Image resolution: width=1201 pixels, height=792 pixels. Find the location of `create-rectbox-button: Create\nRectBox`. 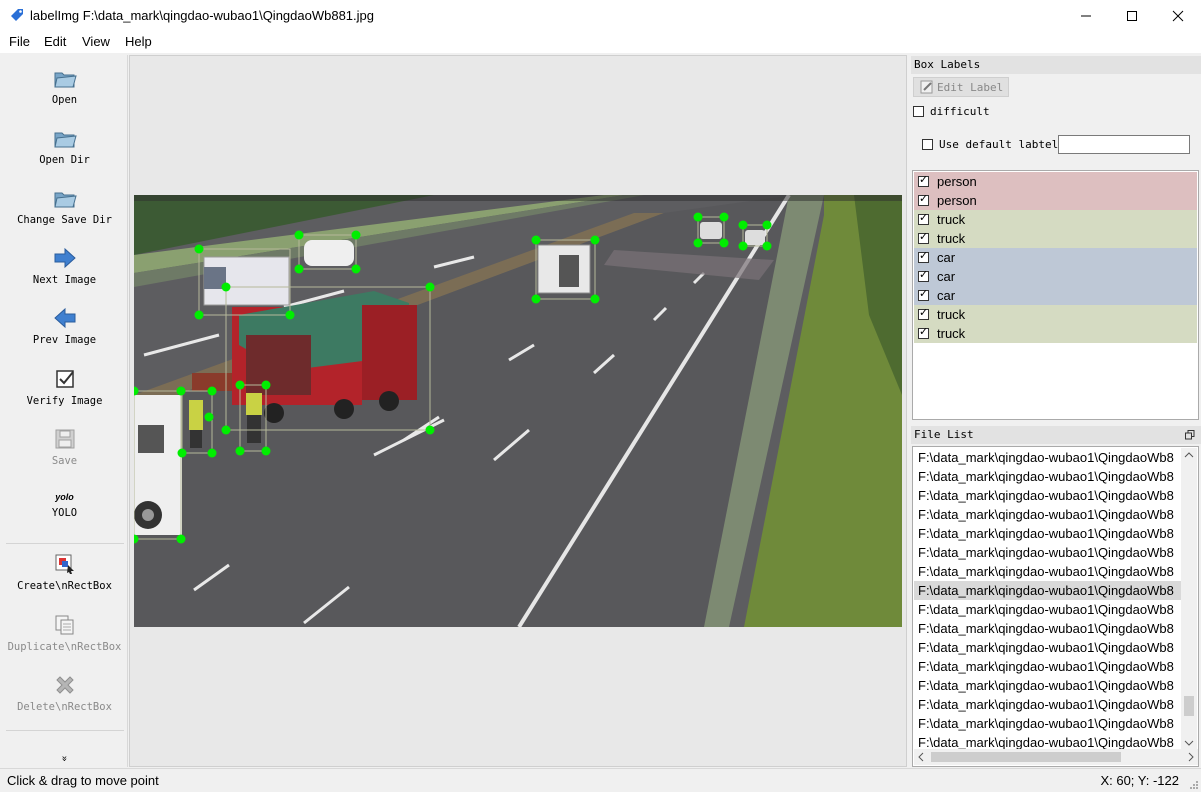

create-rectbox-button: Create\nRectBox is located at coordinates (64, 571).